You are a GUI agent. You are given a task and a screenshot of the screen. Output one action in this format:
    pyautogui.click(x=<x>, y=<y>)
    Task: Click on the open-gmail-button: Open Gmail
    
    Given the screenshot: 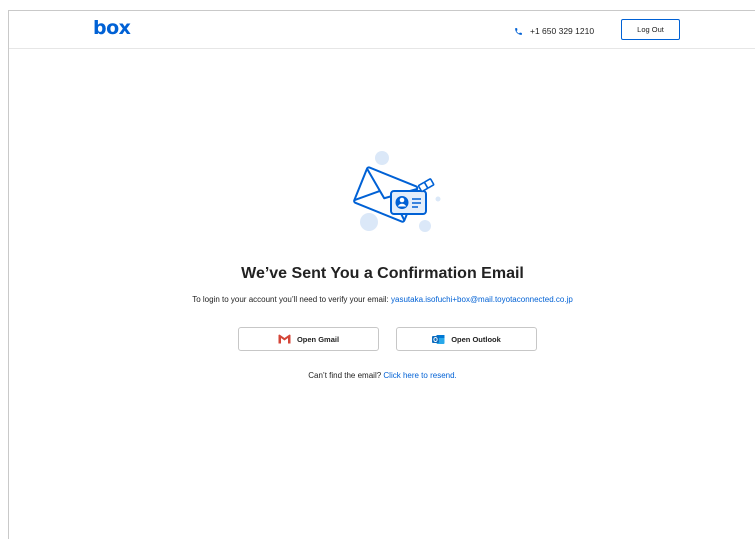 What is the action you would take?
    pyautogui.click(x=308, y=339)
    